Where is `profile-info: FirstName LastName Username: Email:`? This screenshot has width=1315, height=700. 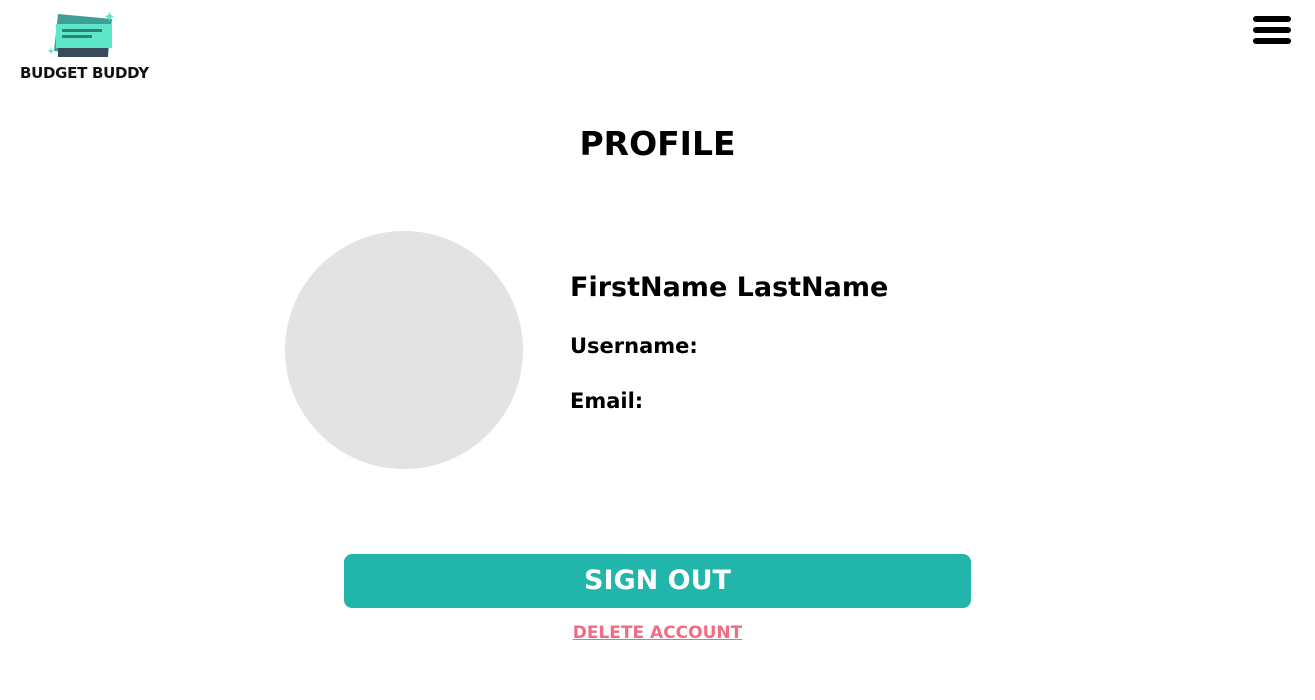
profile-info: FirstName LastName Username: Email: is located at coordinates (729, 342).